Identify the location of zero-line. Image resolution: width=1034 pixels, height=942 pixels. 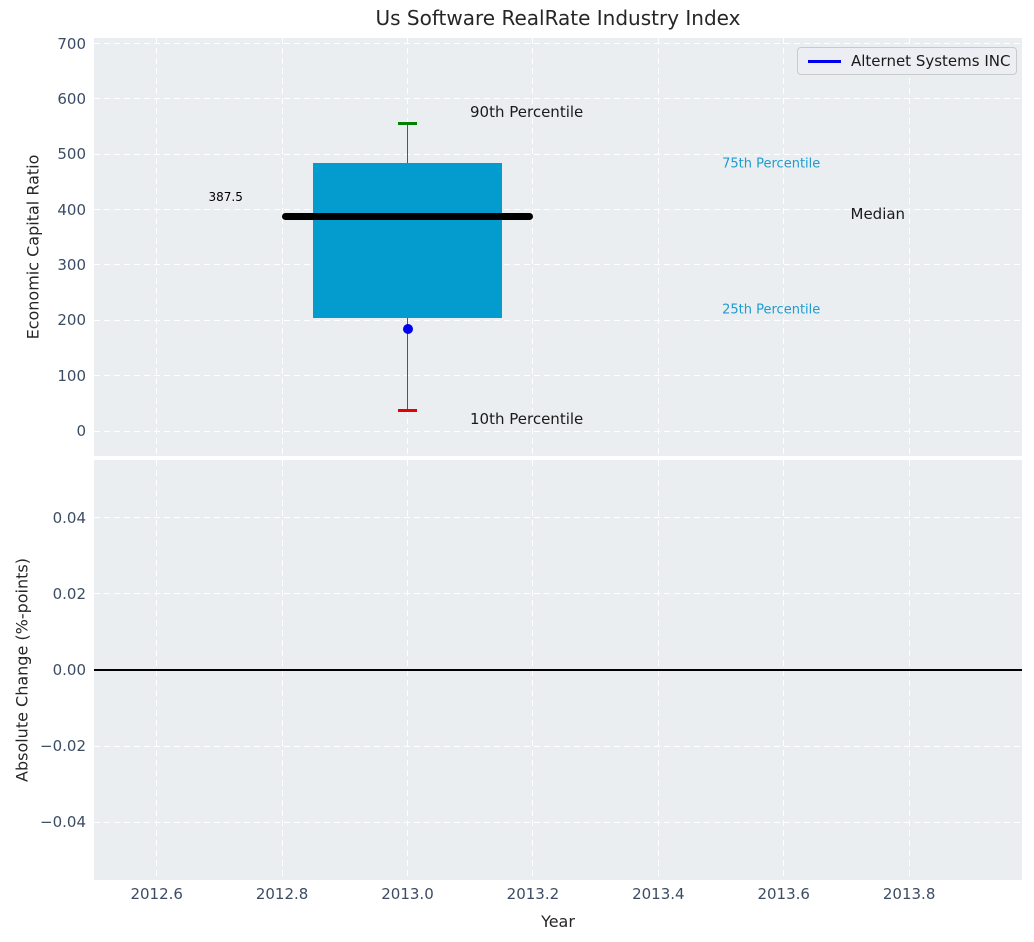
(558, 670).